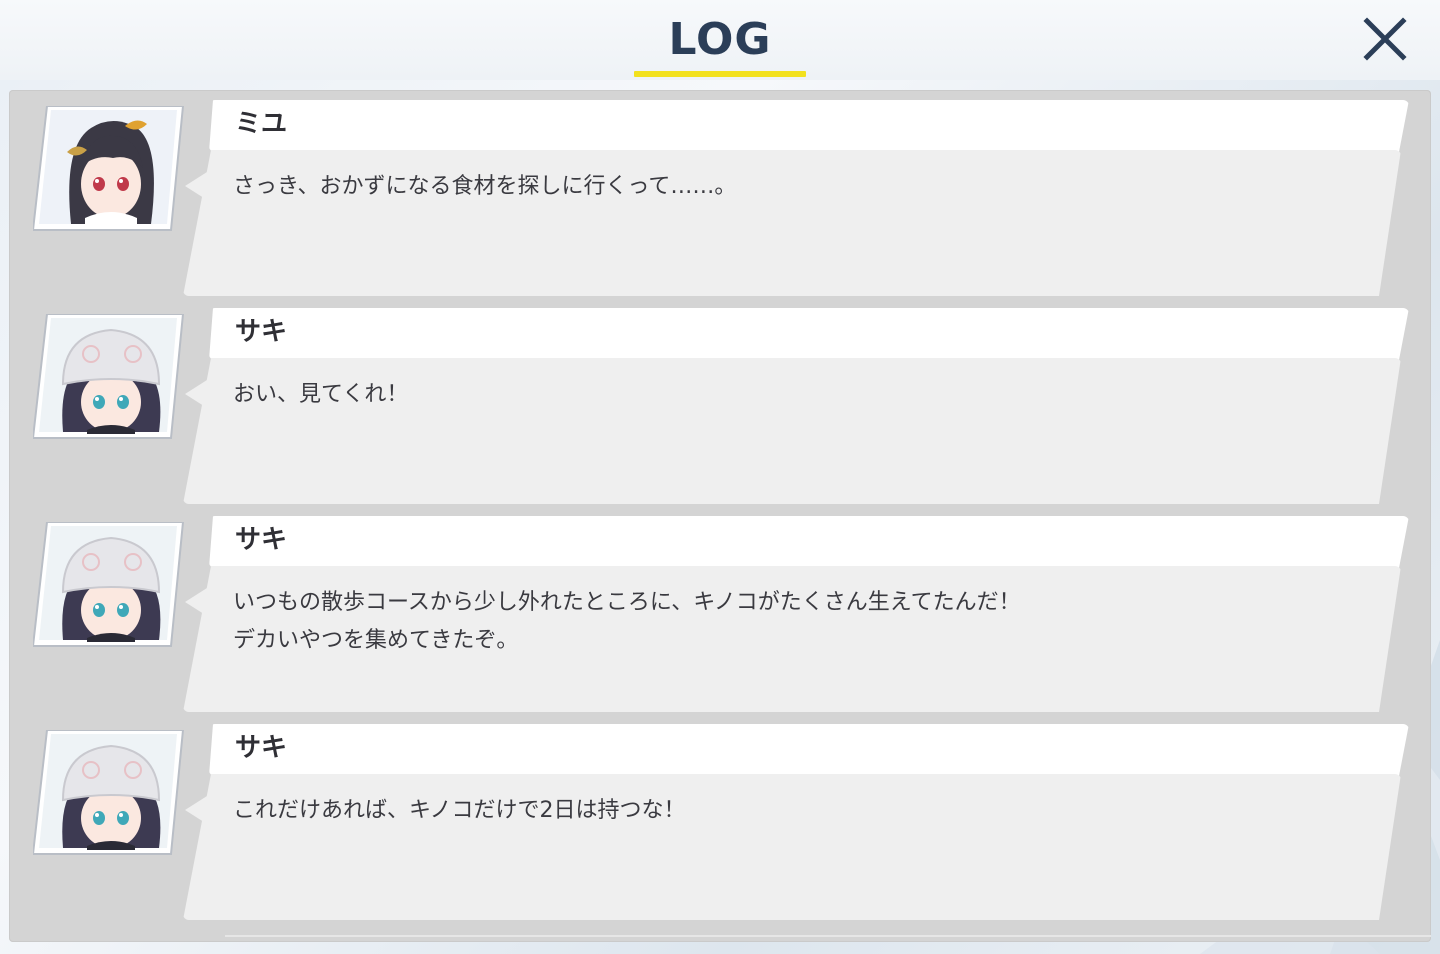 Image resolution: width=1440 pixels, height=954 pixels. I want to click on title-underline, so click(720, 74).